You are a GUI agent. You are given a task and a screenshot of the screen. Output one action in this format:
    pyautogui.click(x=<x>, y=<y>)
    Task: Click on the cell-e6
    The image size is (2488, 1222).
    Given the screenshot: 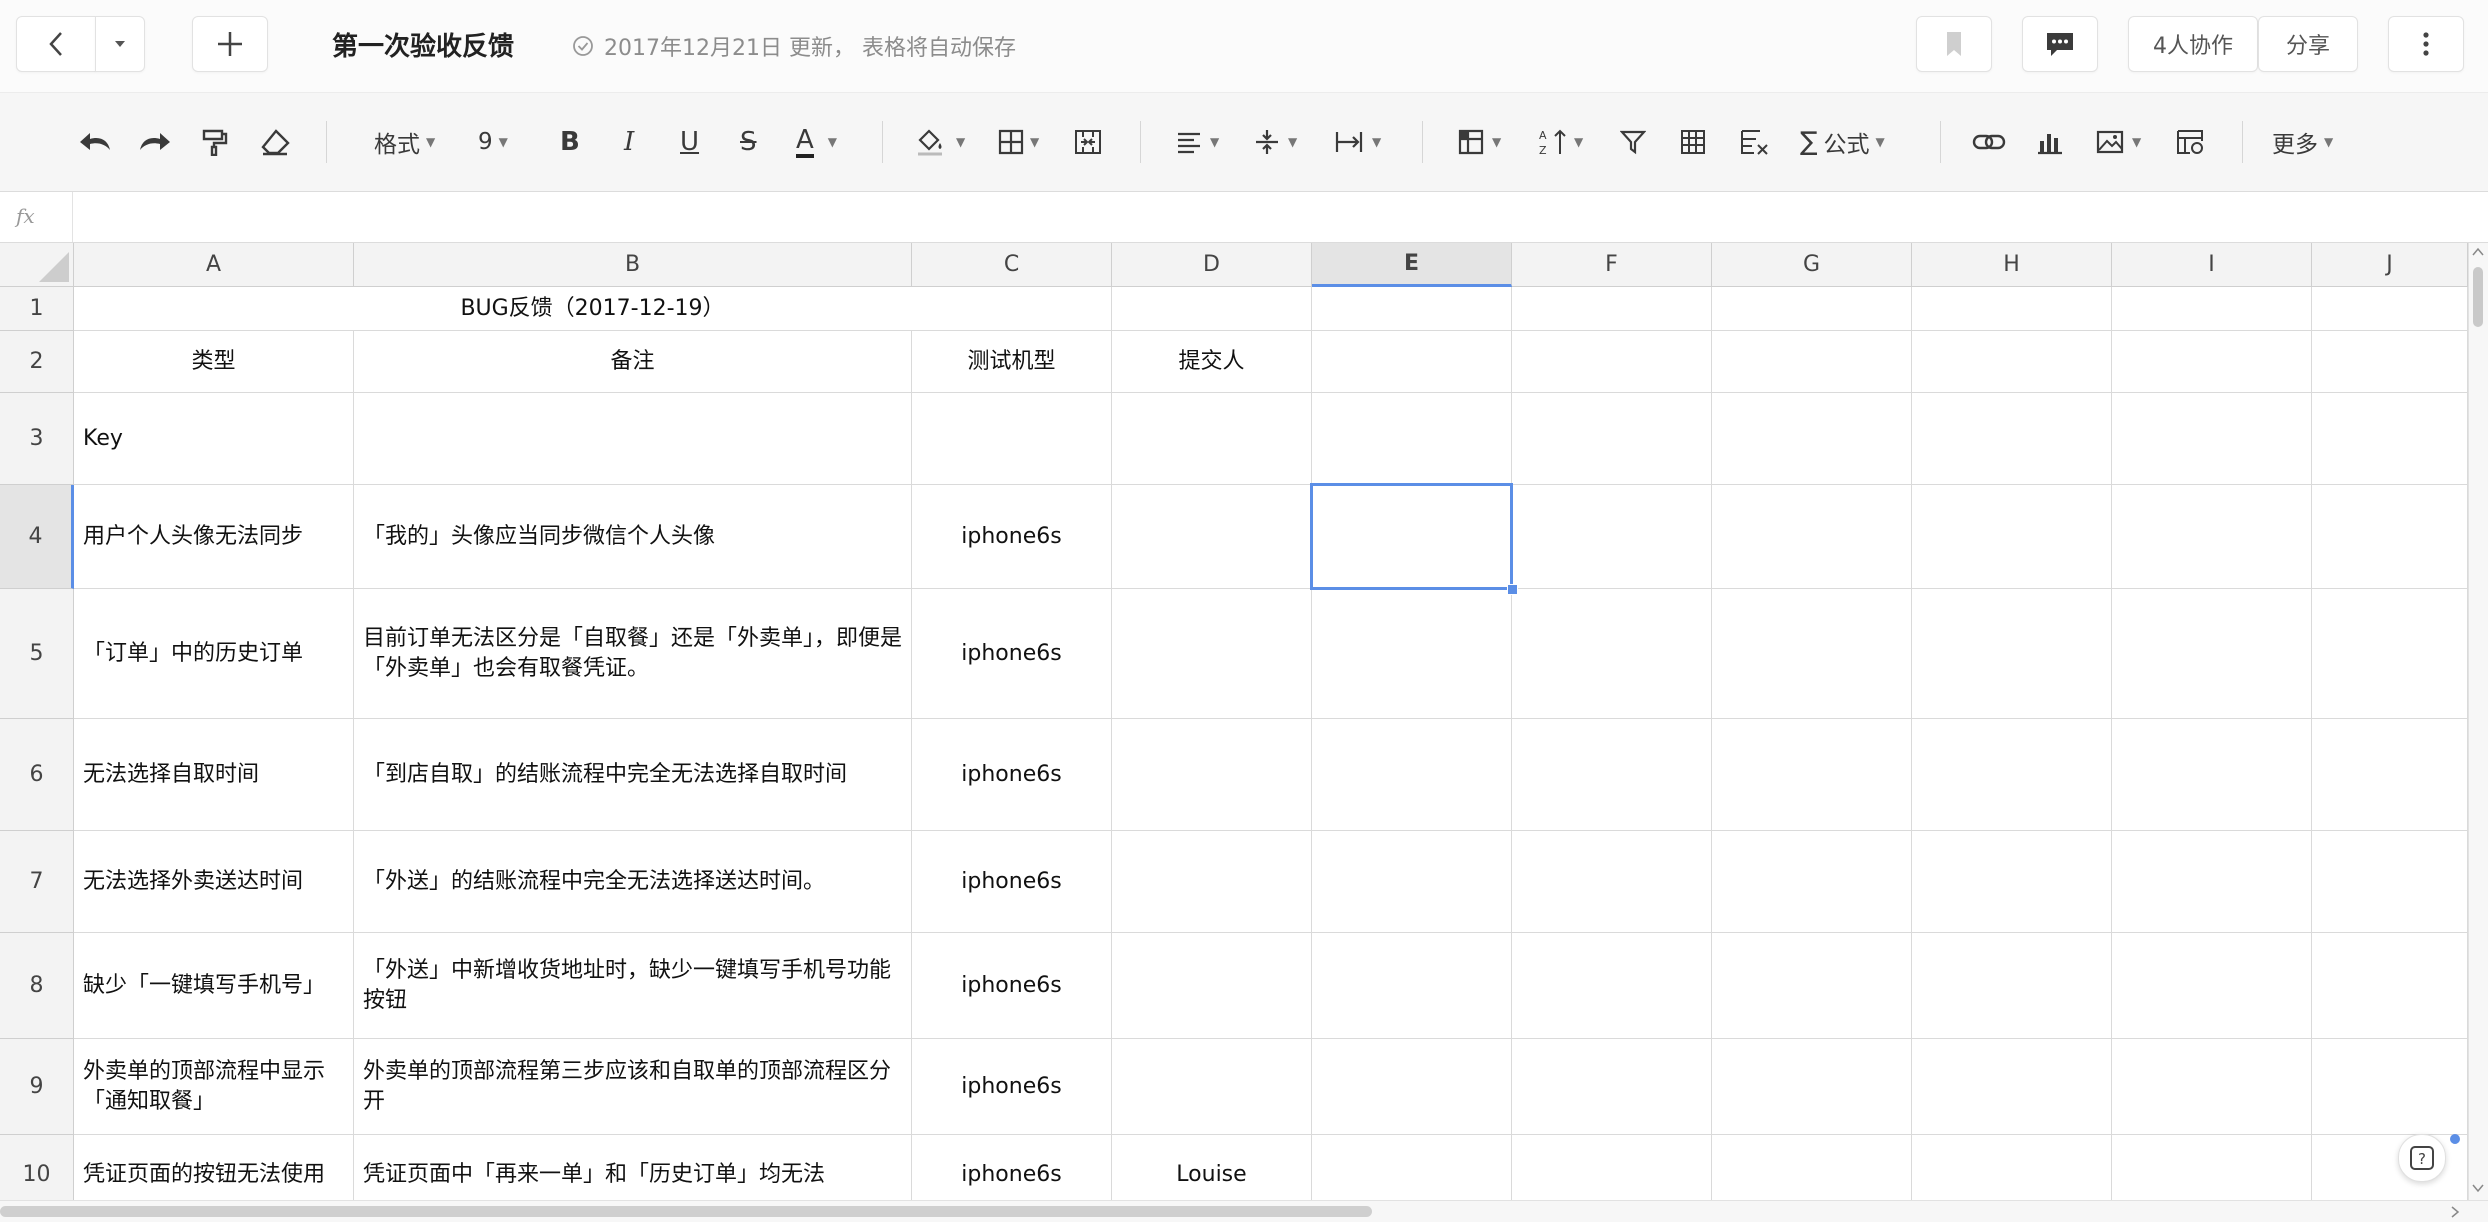 What is the action you would take?
    pyautogui.click(x=1412, y=775)
    